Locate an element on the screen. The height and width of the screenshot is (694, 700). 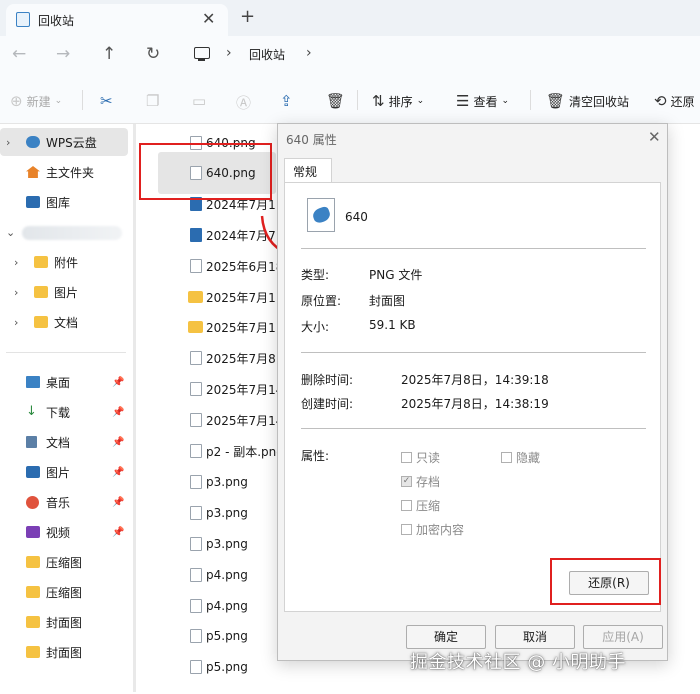
sidebar-item-home: 主文件夹 is located at coordinates (64, 172).